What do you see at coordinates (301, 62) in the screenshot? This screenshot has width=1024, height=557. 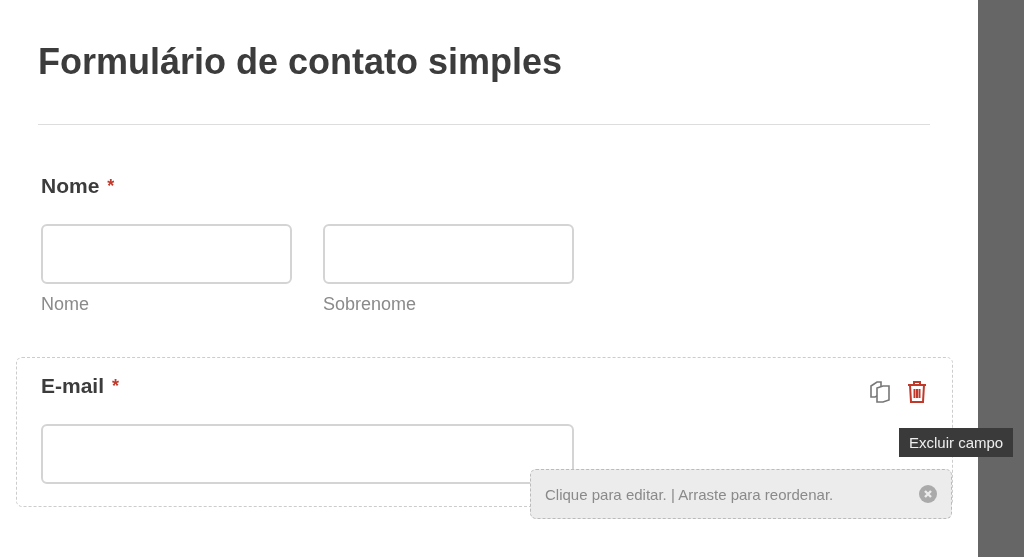 I see `form-title: Formulário de contato simples` at bounding box center [301, 62].